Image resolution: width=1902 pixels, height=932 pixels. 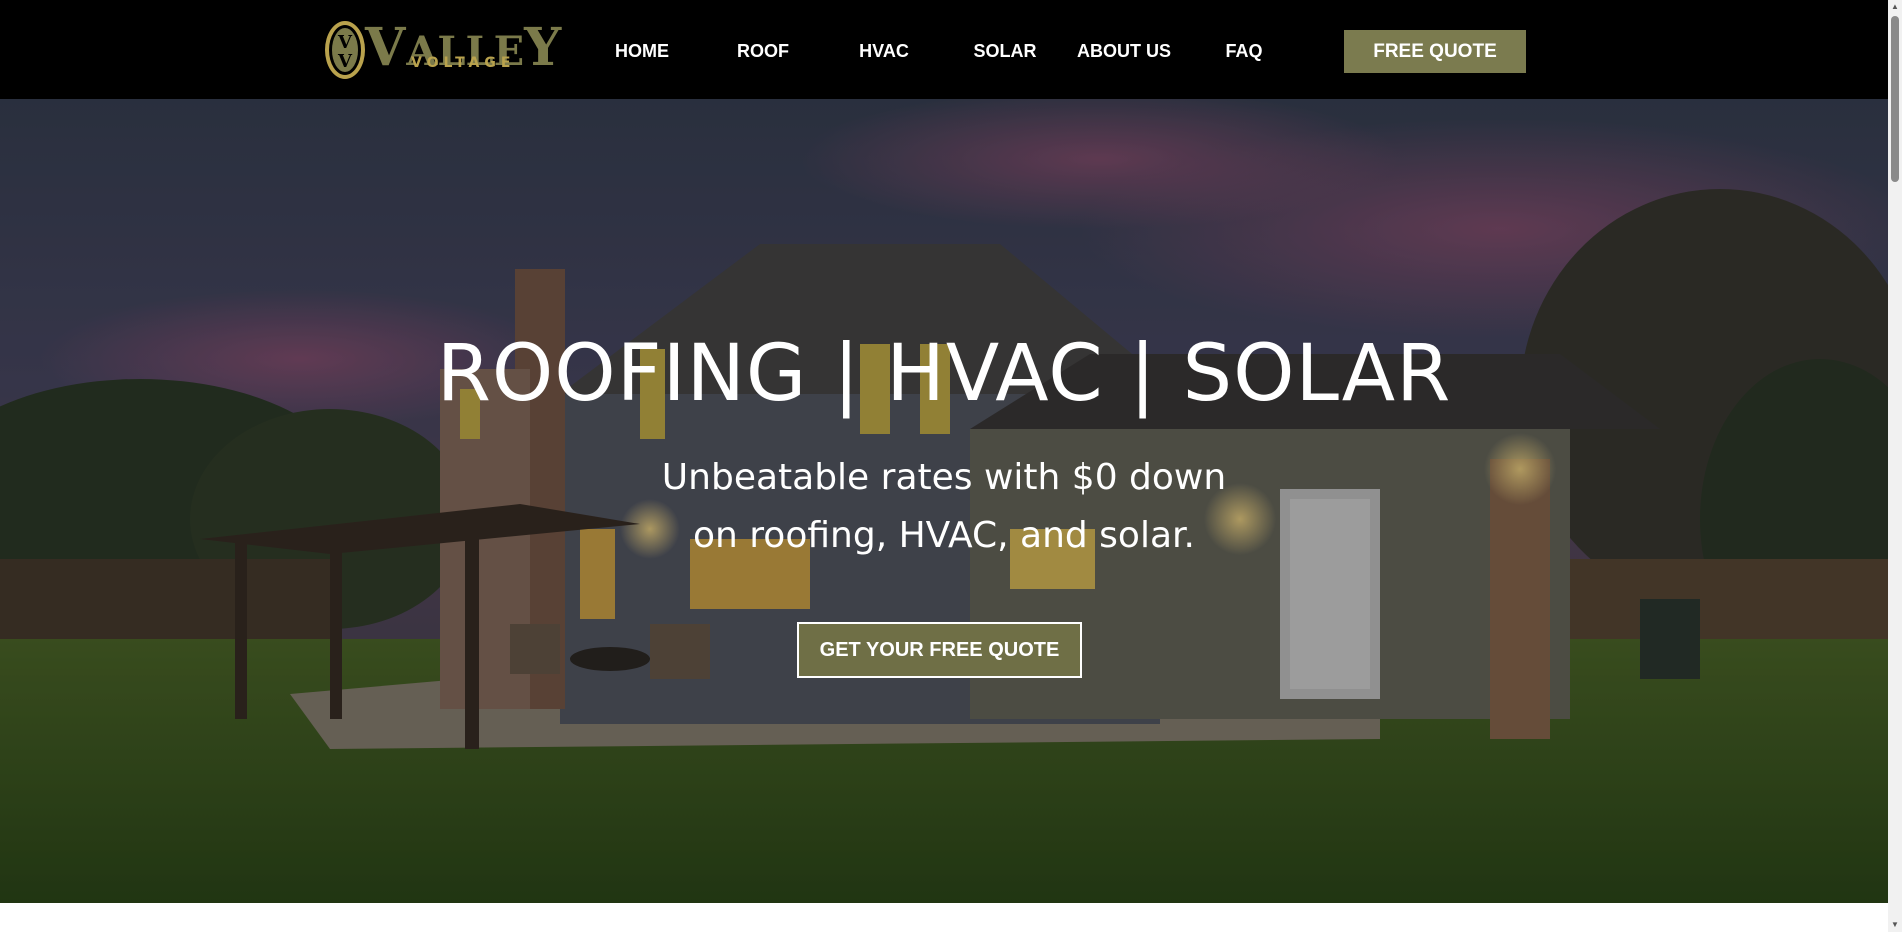 I want to click on scroll-down-arrow-icon: ▼, so click(x=1895, y=925).